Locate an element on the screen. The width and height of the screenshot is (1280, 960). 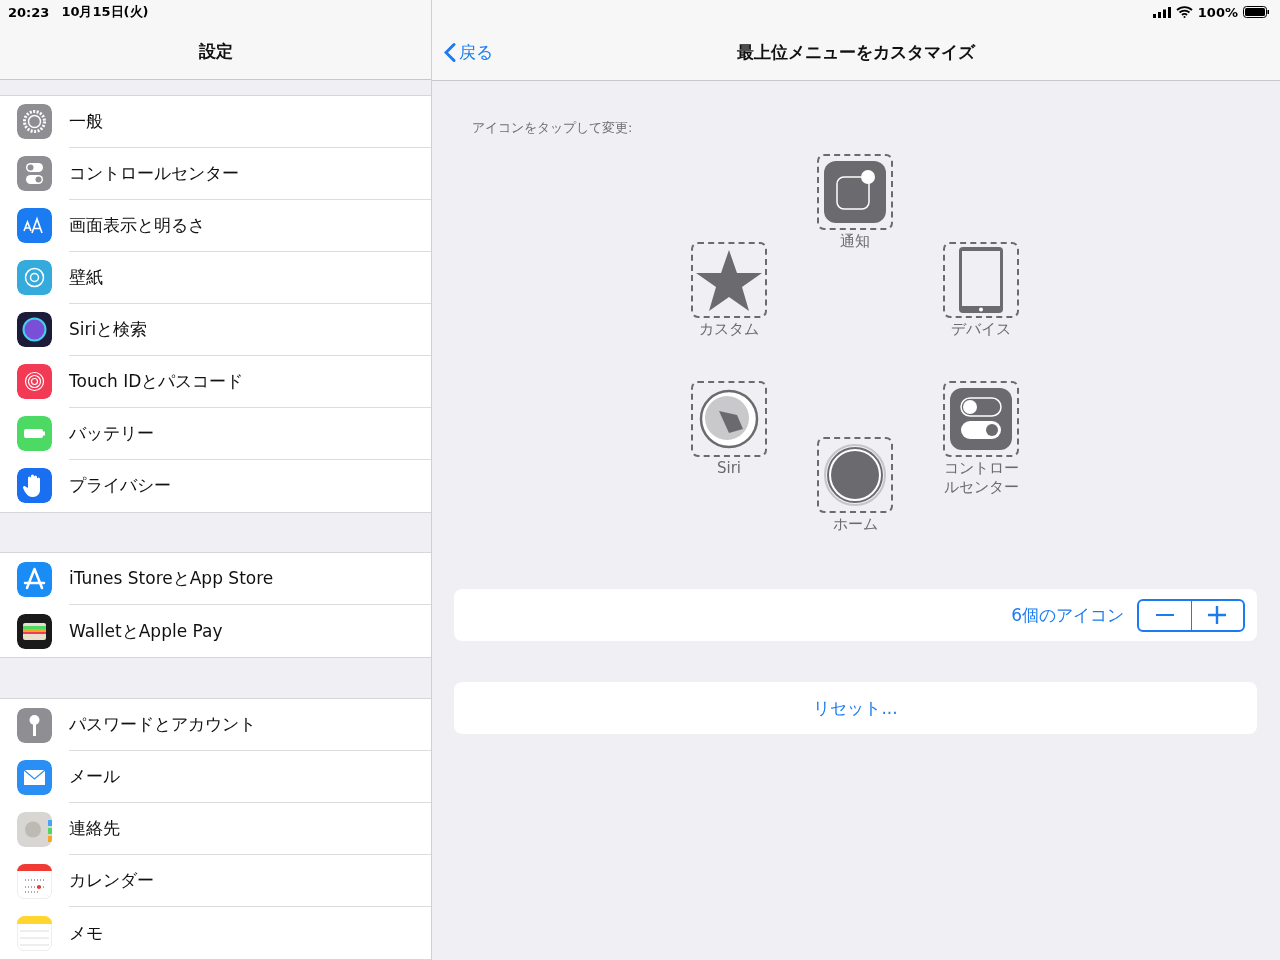
signal-icon is located at coordinates (1161, 12).